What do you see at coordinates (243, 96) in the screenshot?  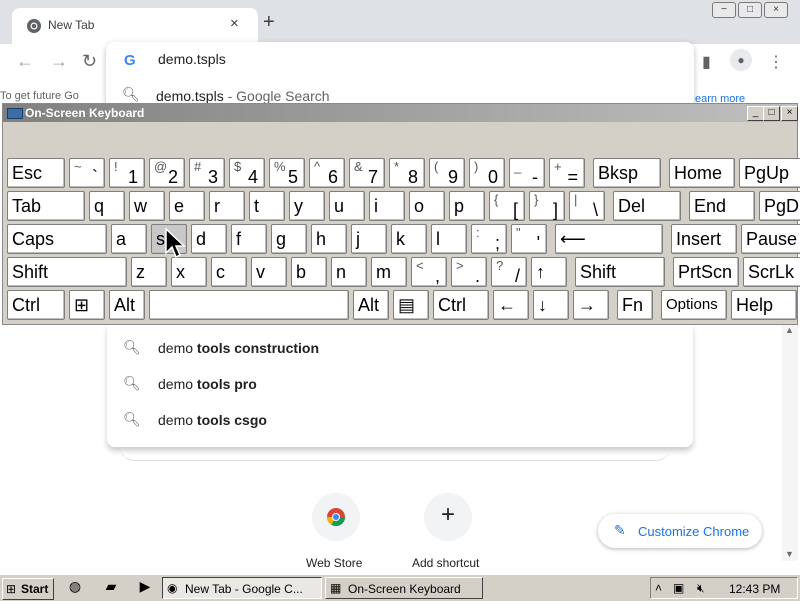 I see `omnibox-suggestion: demo.tspls - Google Search` at bounding box center [243, 96].